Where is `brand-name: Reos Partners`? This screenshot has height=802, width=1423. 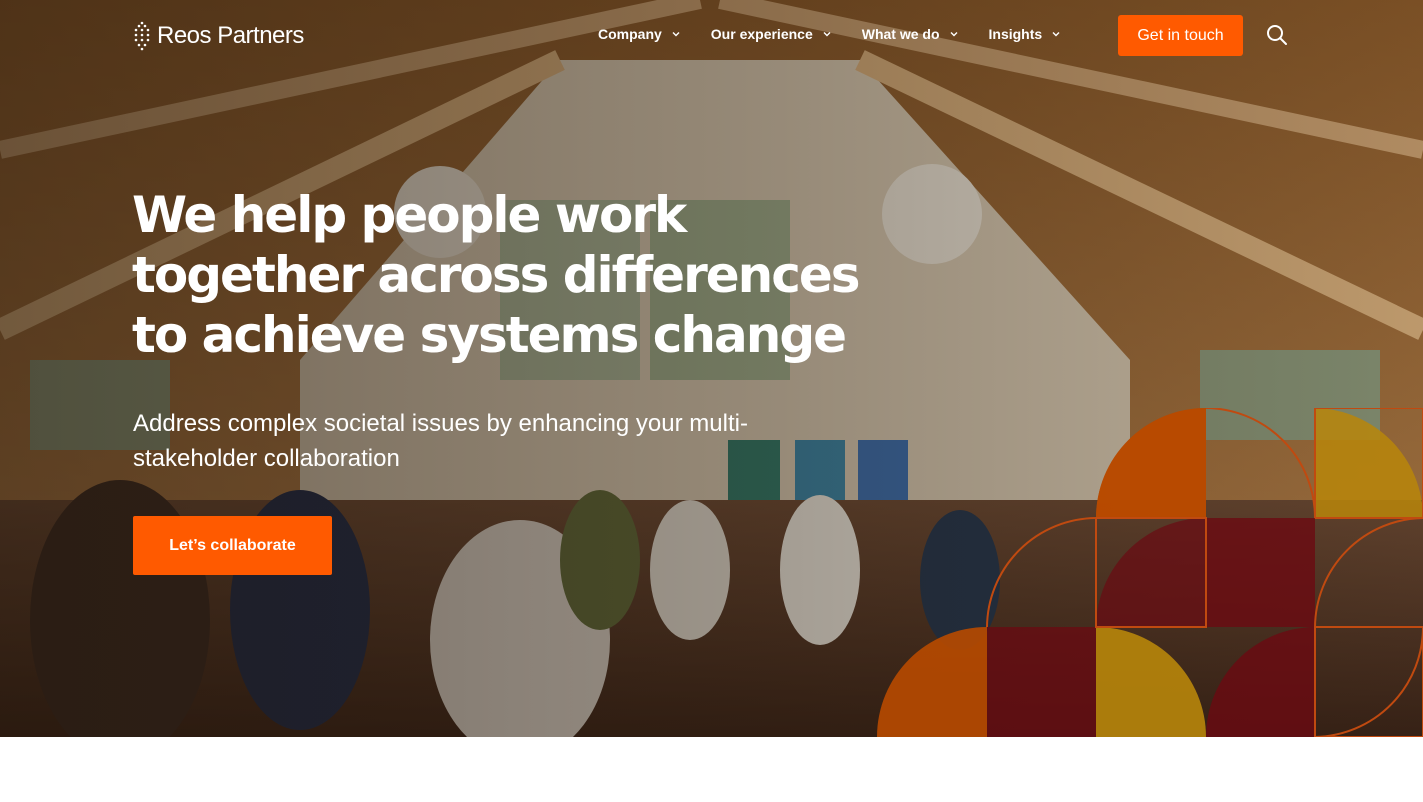 brand-name: Reos Partners is located at coordinates (230, 35).